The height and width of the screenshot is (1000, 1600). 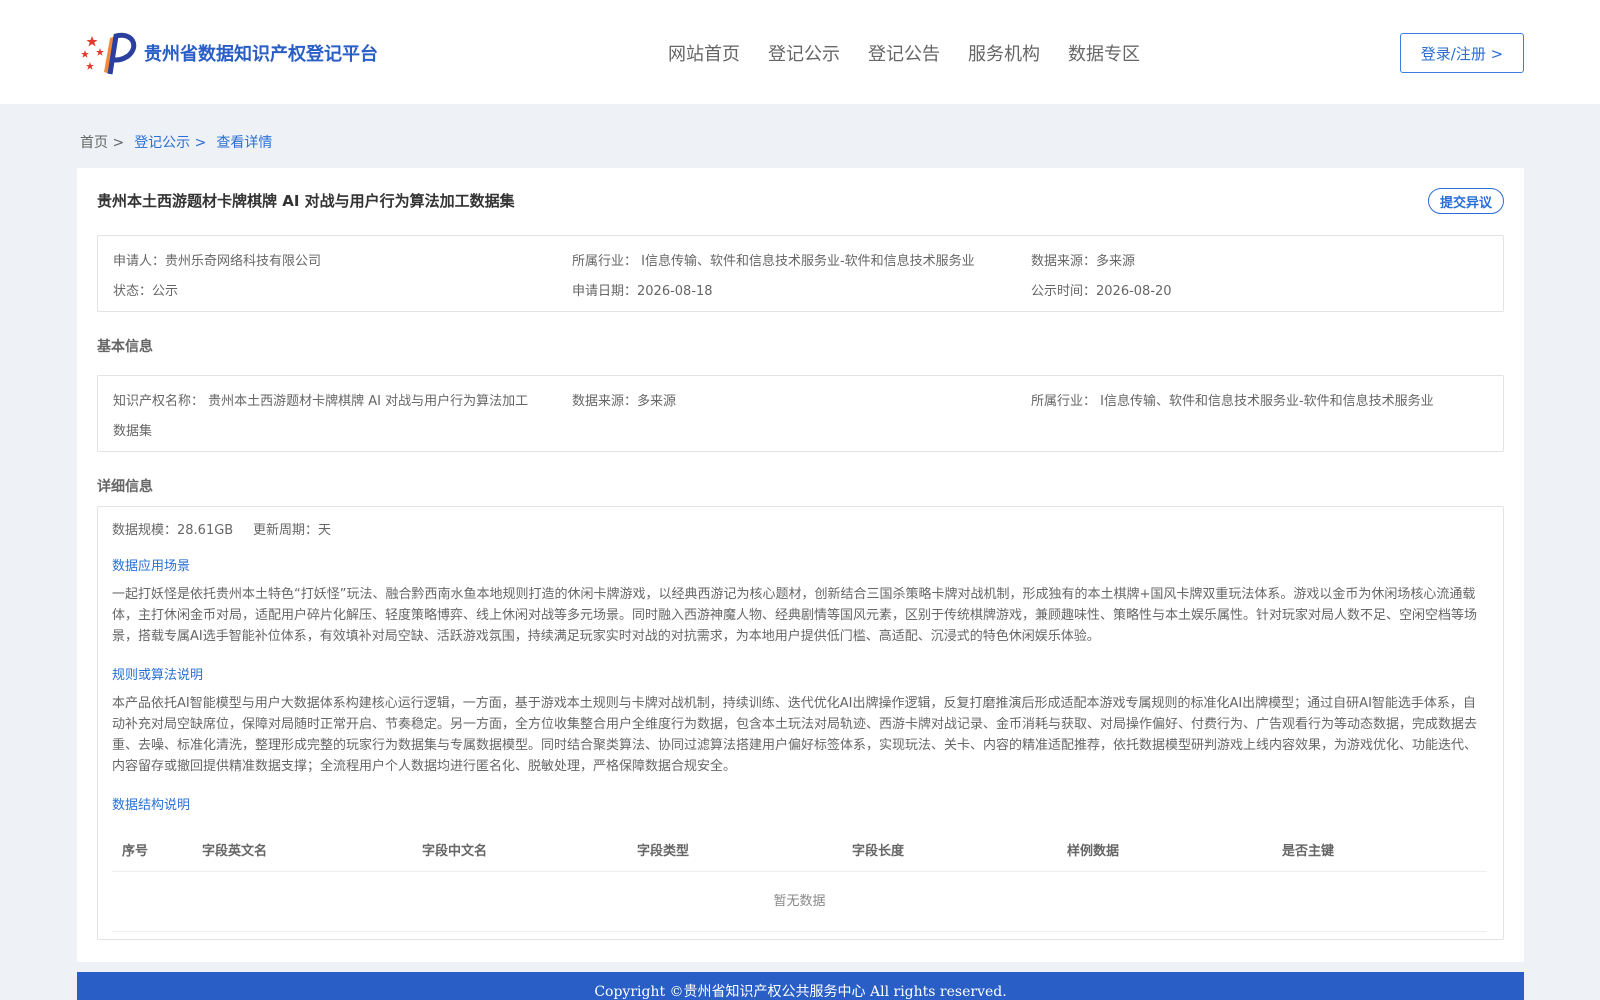 I want to click on breadcrumb-current: 查看详情, so click(x=244, y=143).